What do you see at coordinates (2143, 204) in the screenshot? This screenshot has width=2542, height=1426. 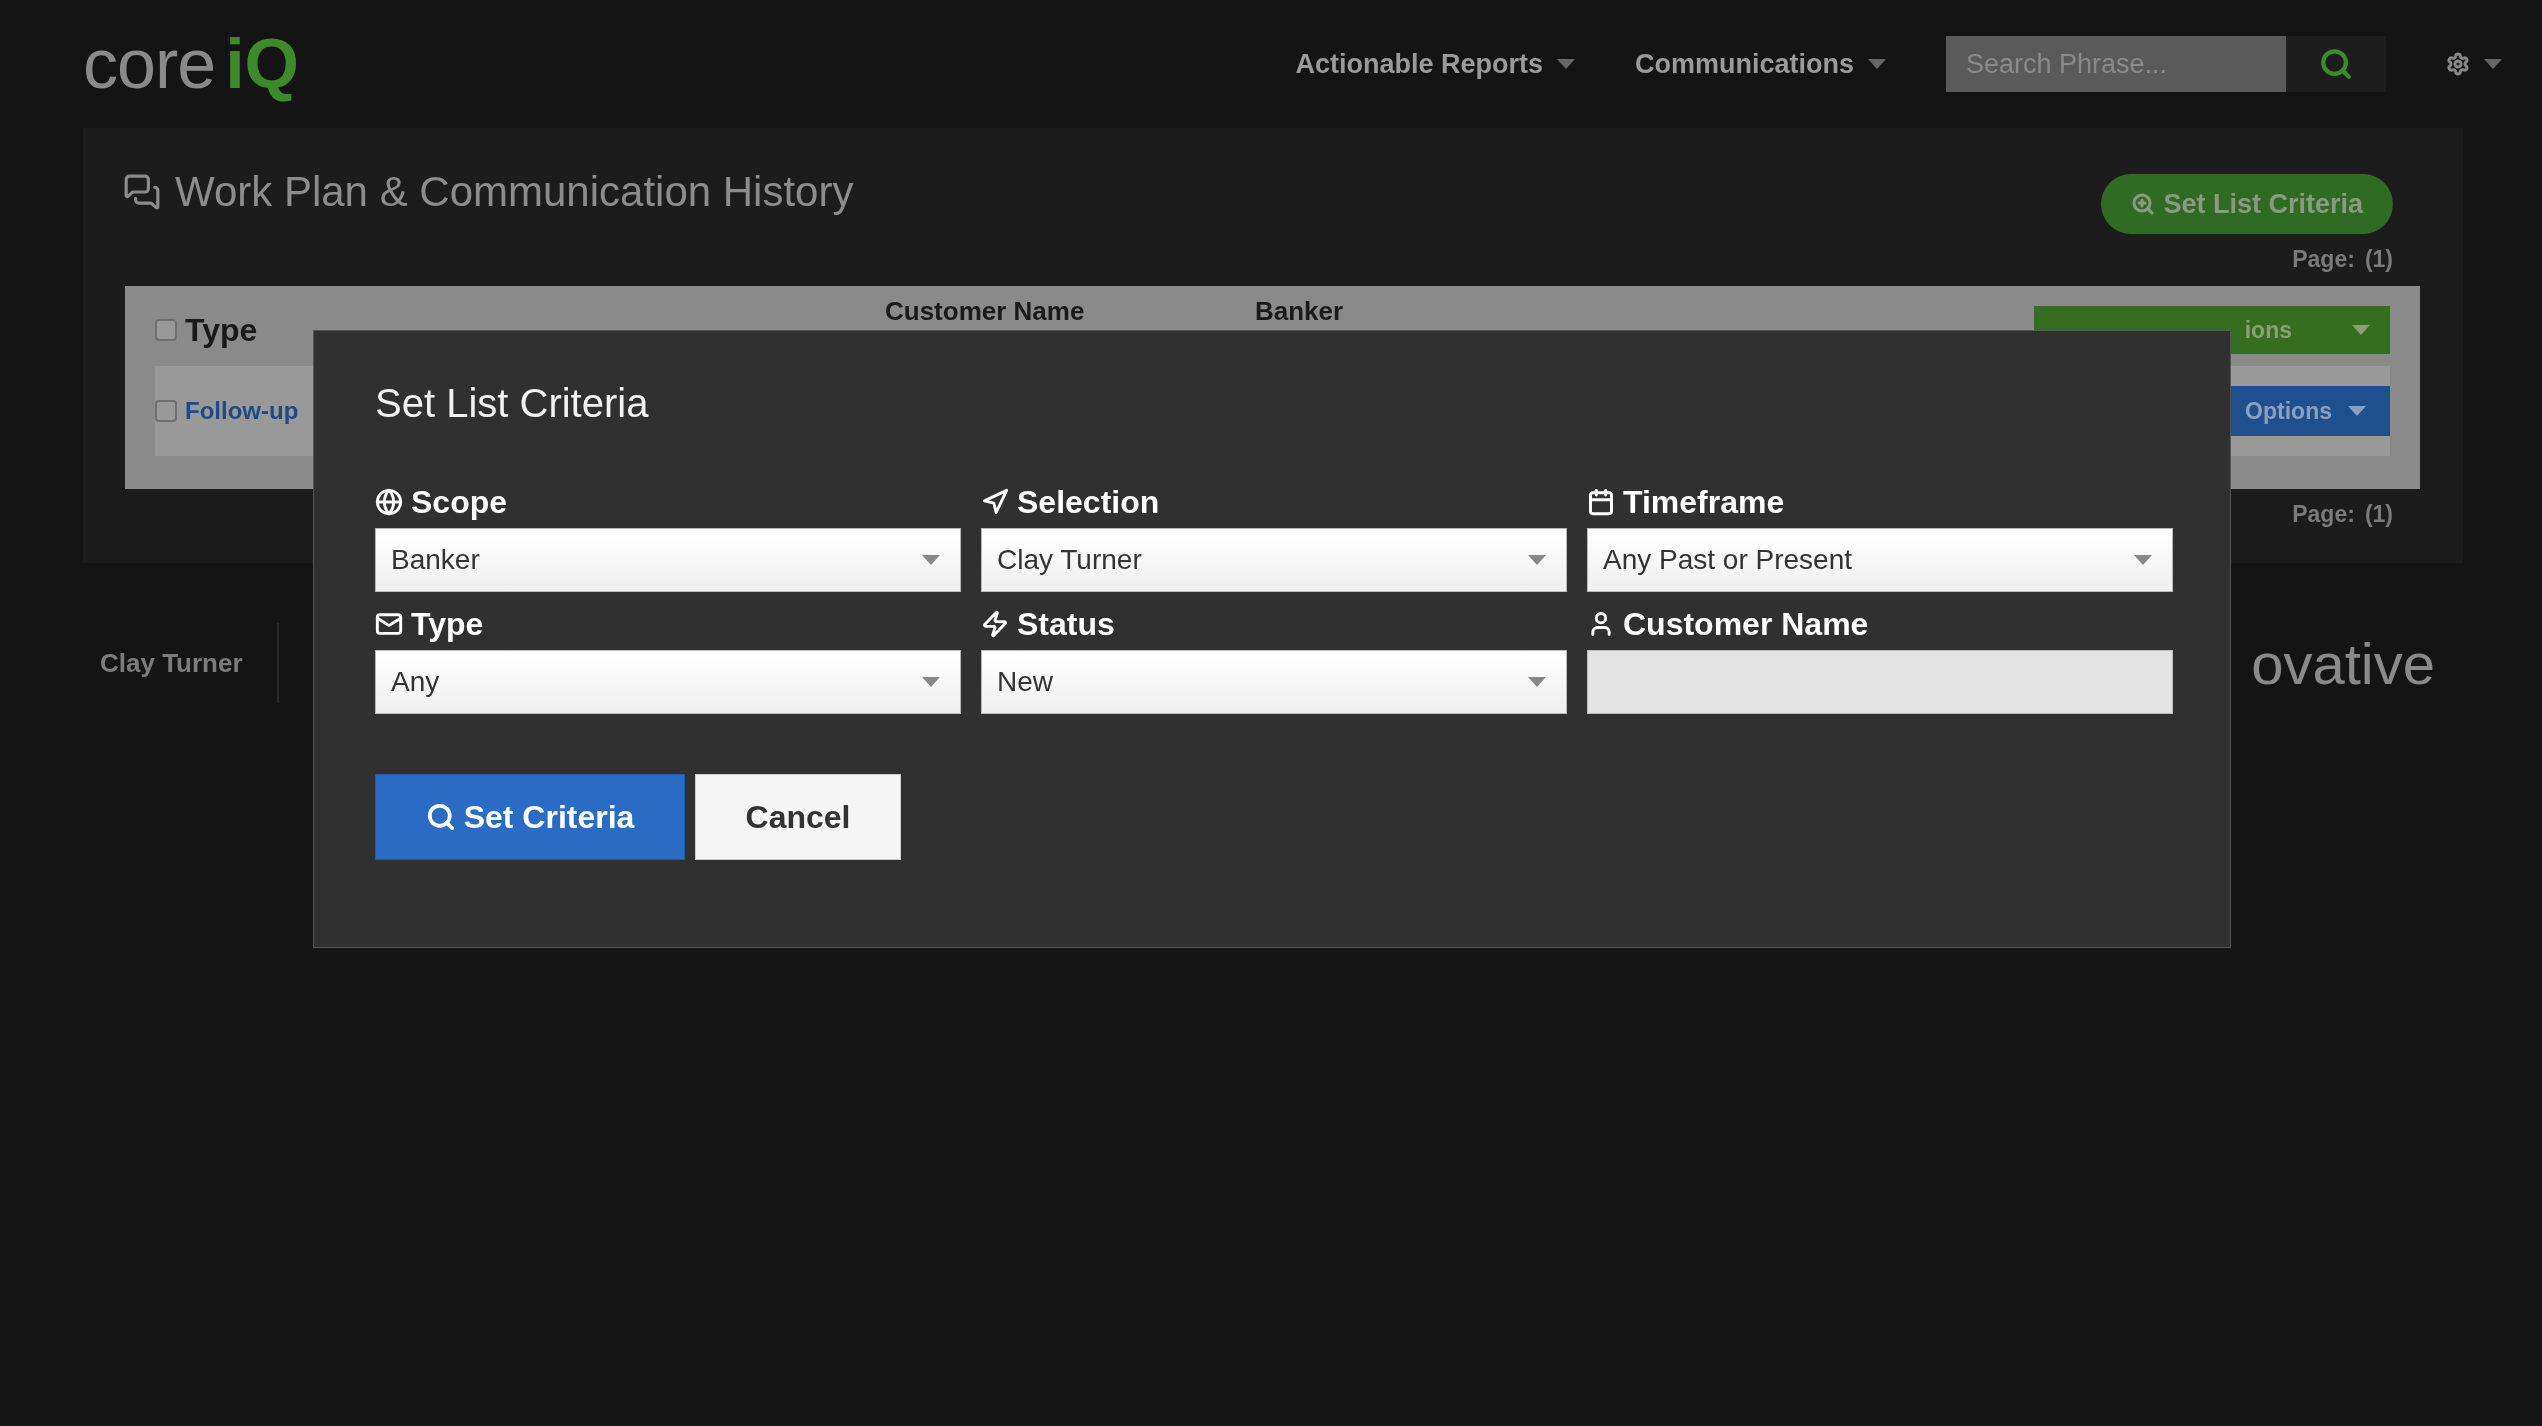 I see `zoom-in-icon` at bounding box center [2143, 204].